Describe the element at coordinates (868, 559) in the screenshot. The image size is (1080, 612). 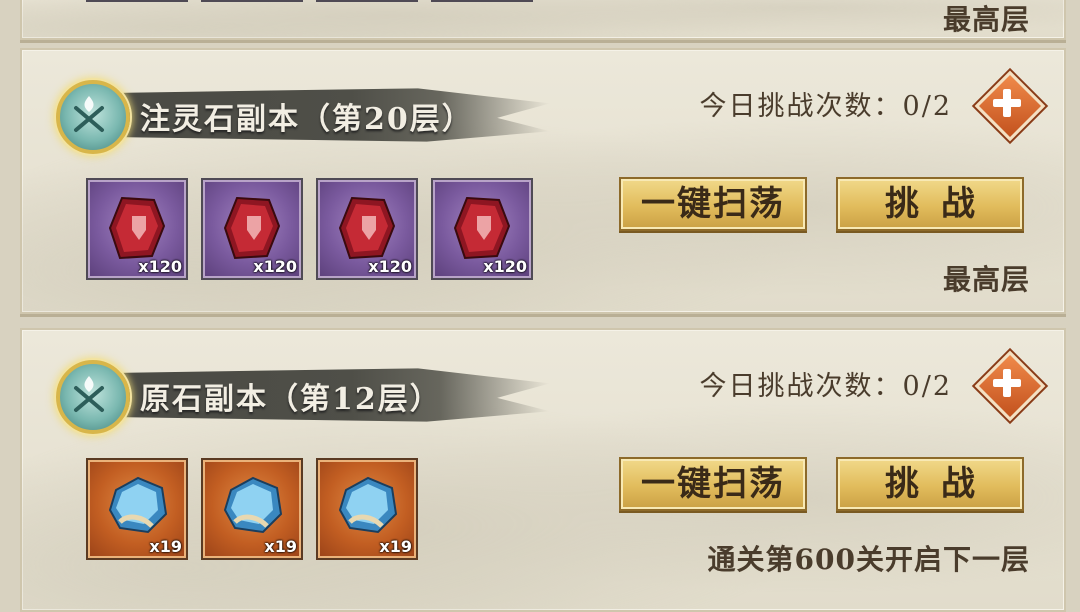
I see `unlock-requirement-note: 通关第600关开启下一层` at that location.